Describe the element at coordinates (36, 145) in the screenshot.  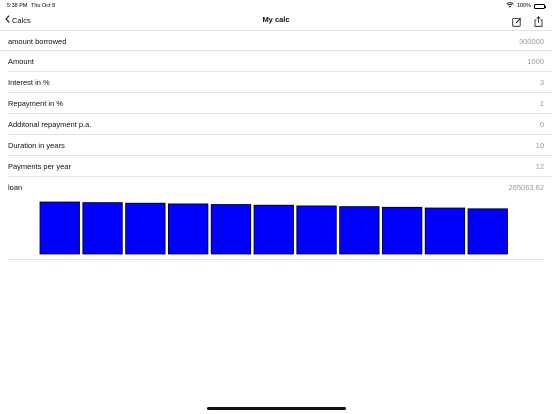
I see `row-label: Duration in years` at that location.